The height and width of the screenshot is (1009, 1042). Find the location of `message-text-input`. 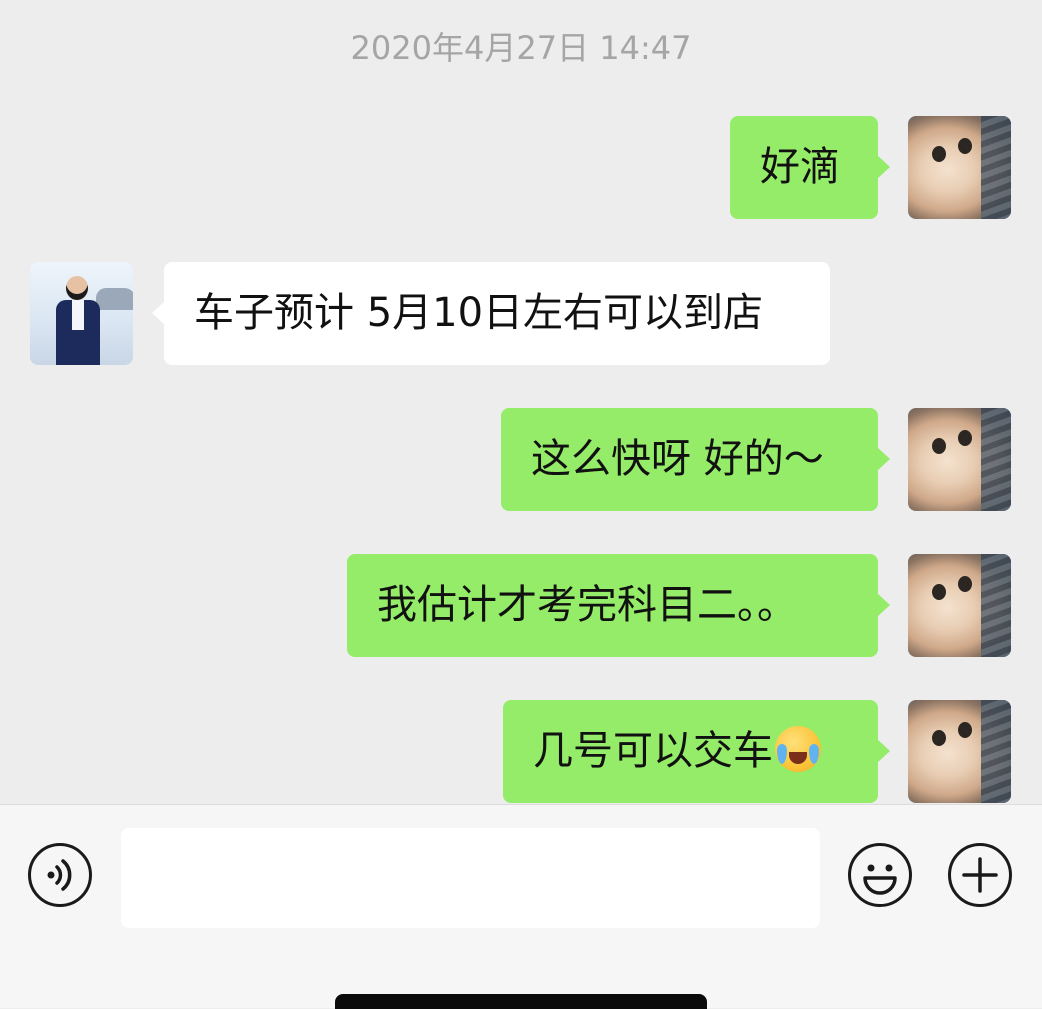

message-text-input is located at coordinates (470, 878).